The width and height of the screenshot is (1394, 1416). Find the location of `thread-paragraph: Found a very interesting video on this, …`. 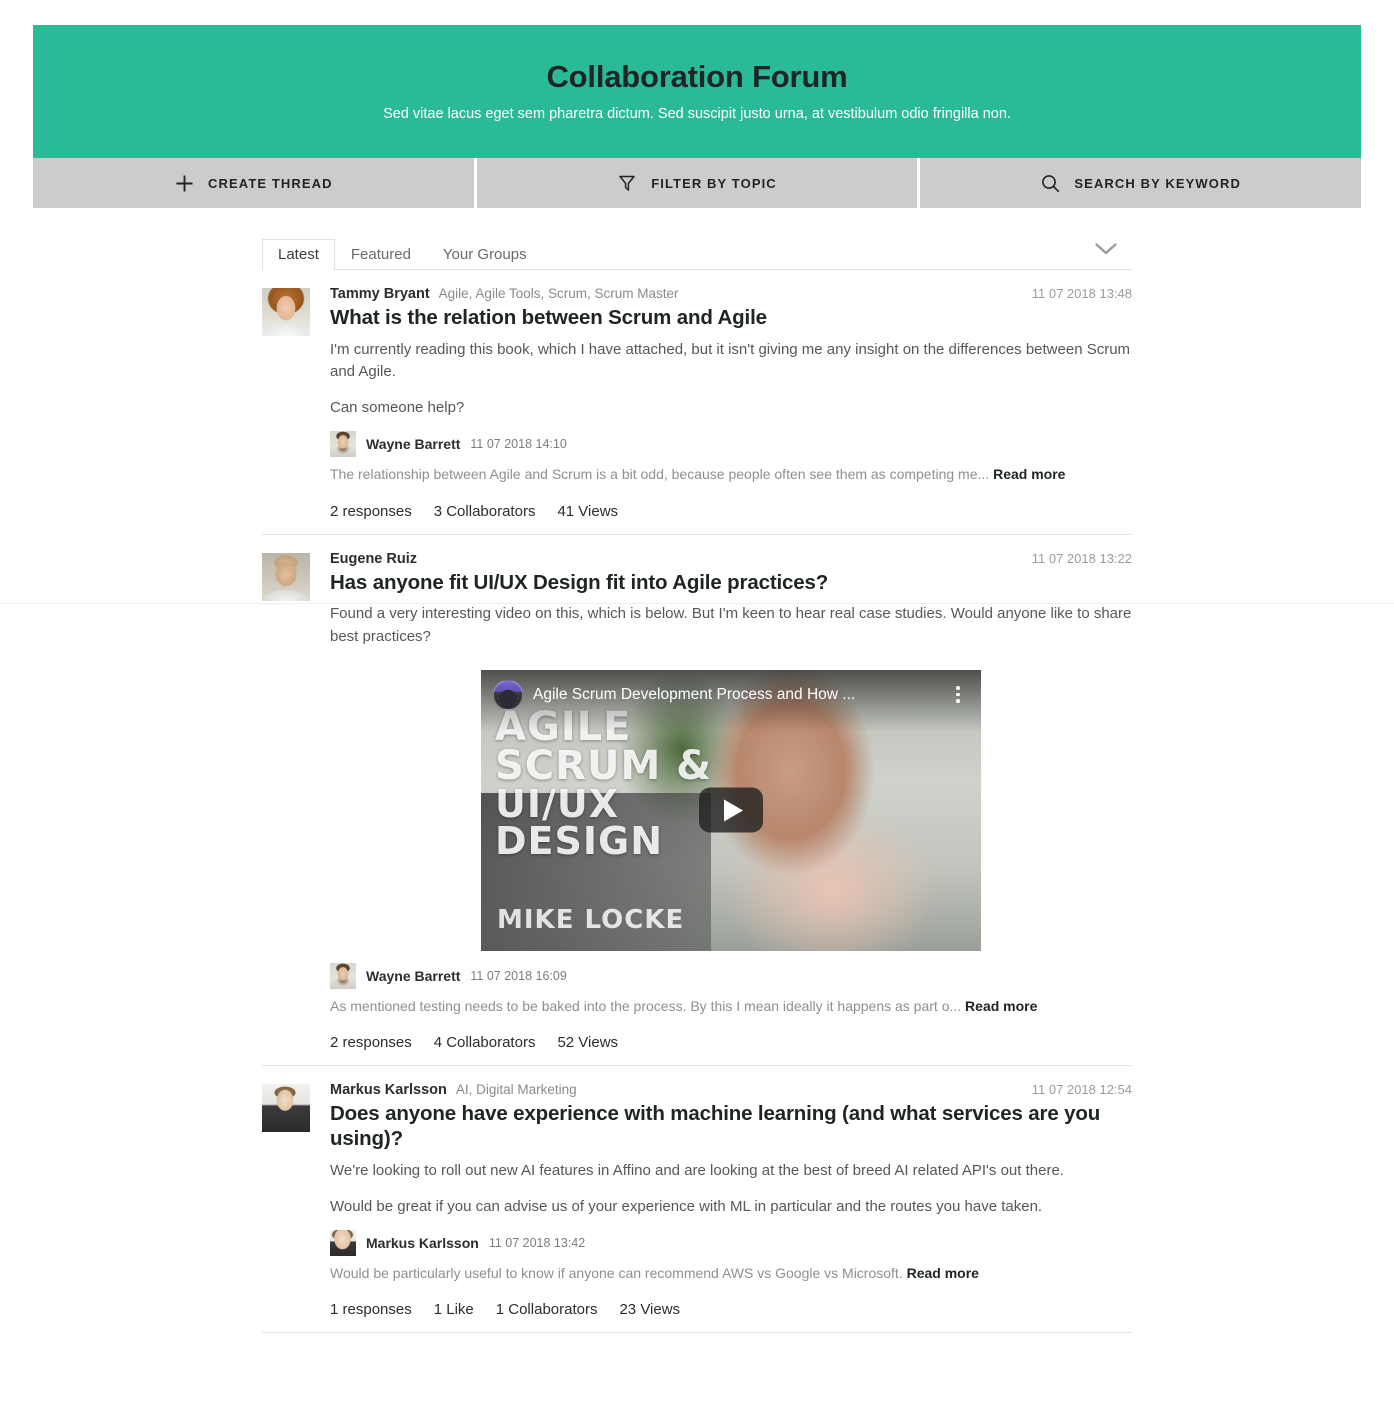

thread-paragraph: Found a very interesting video on this, … is located at coordinates (731, 625).